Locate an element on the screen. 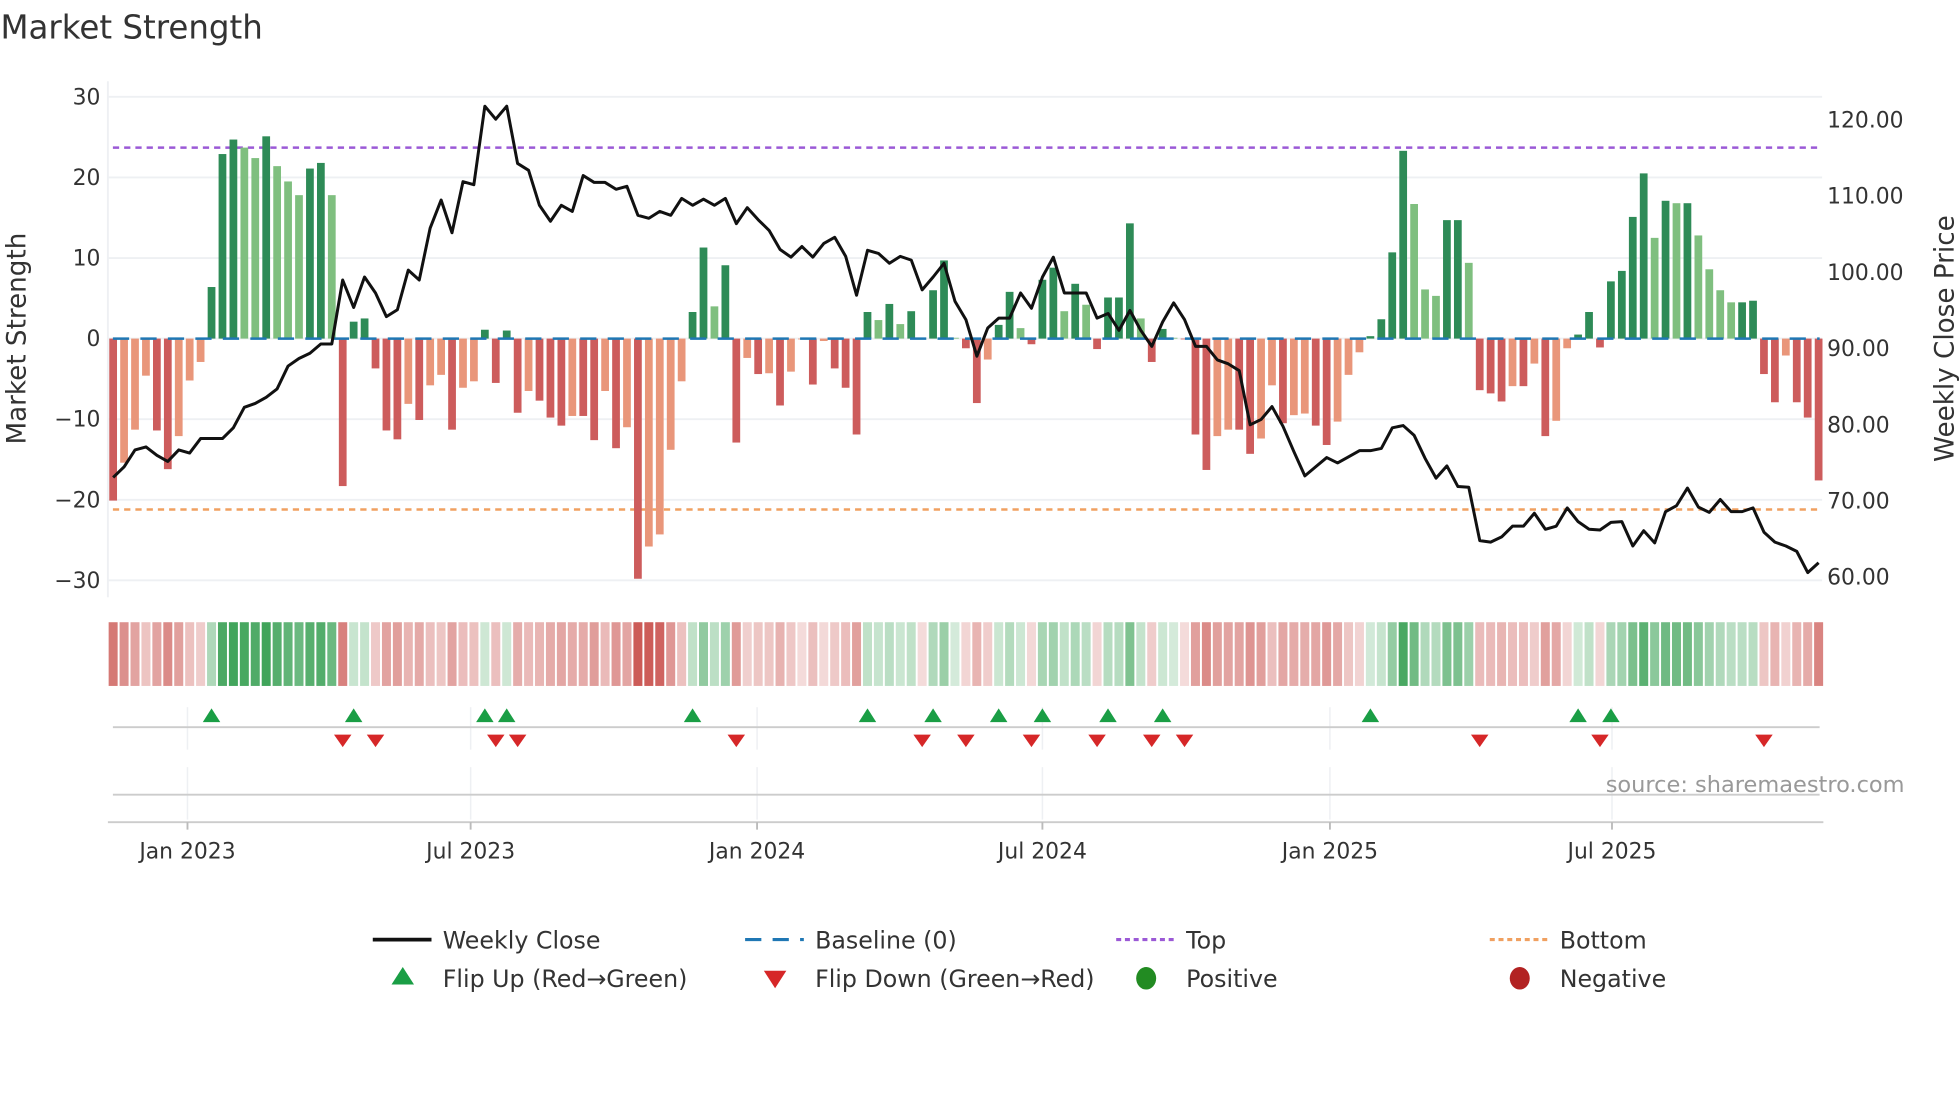 The width and height of the screenshot is (1960, 1102). chart-title: Market Strength is located at coordinates (131, 28).